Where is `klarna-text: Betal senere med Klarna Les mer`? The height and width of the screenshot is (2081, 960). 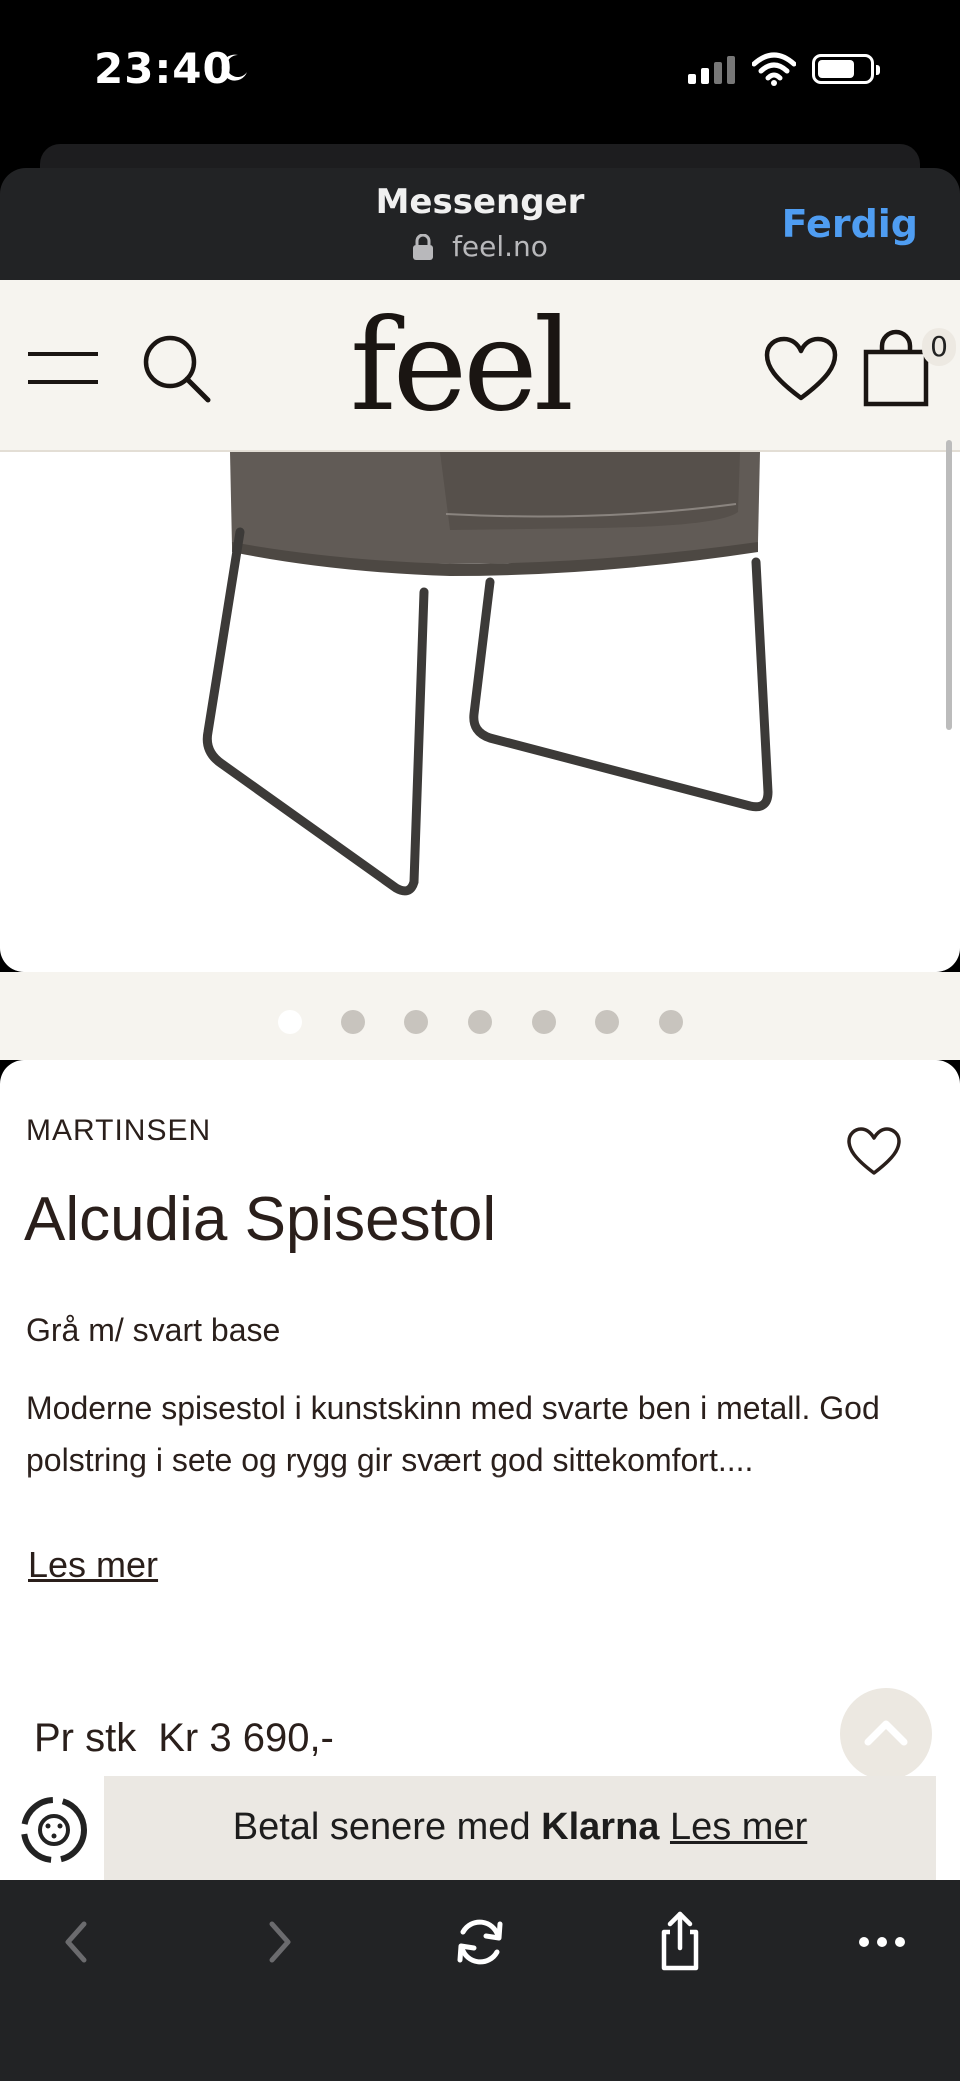
klarna-text: Betal senere med Klarna Les mer is located at coordinates (520, 1827).